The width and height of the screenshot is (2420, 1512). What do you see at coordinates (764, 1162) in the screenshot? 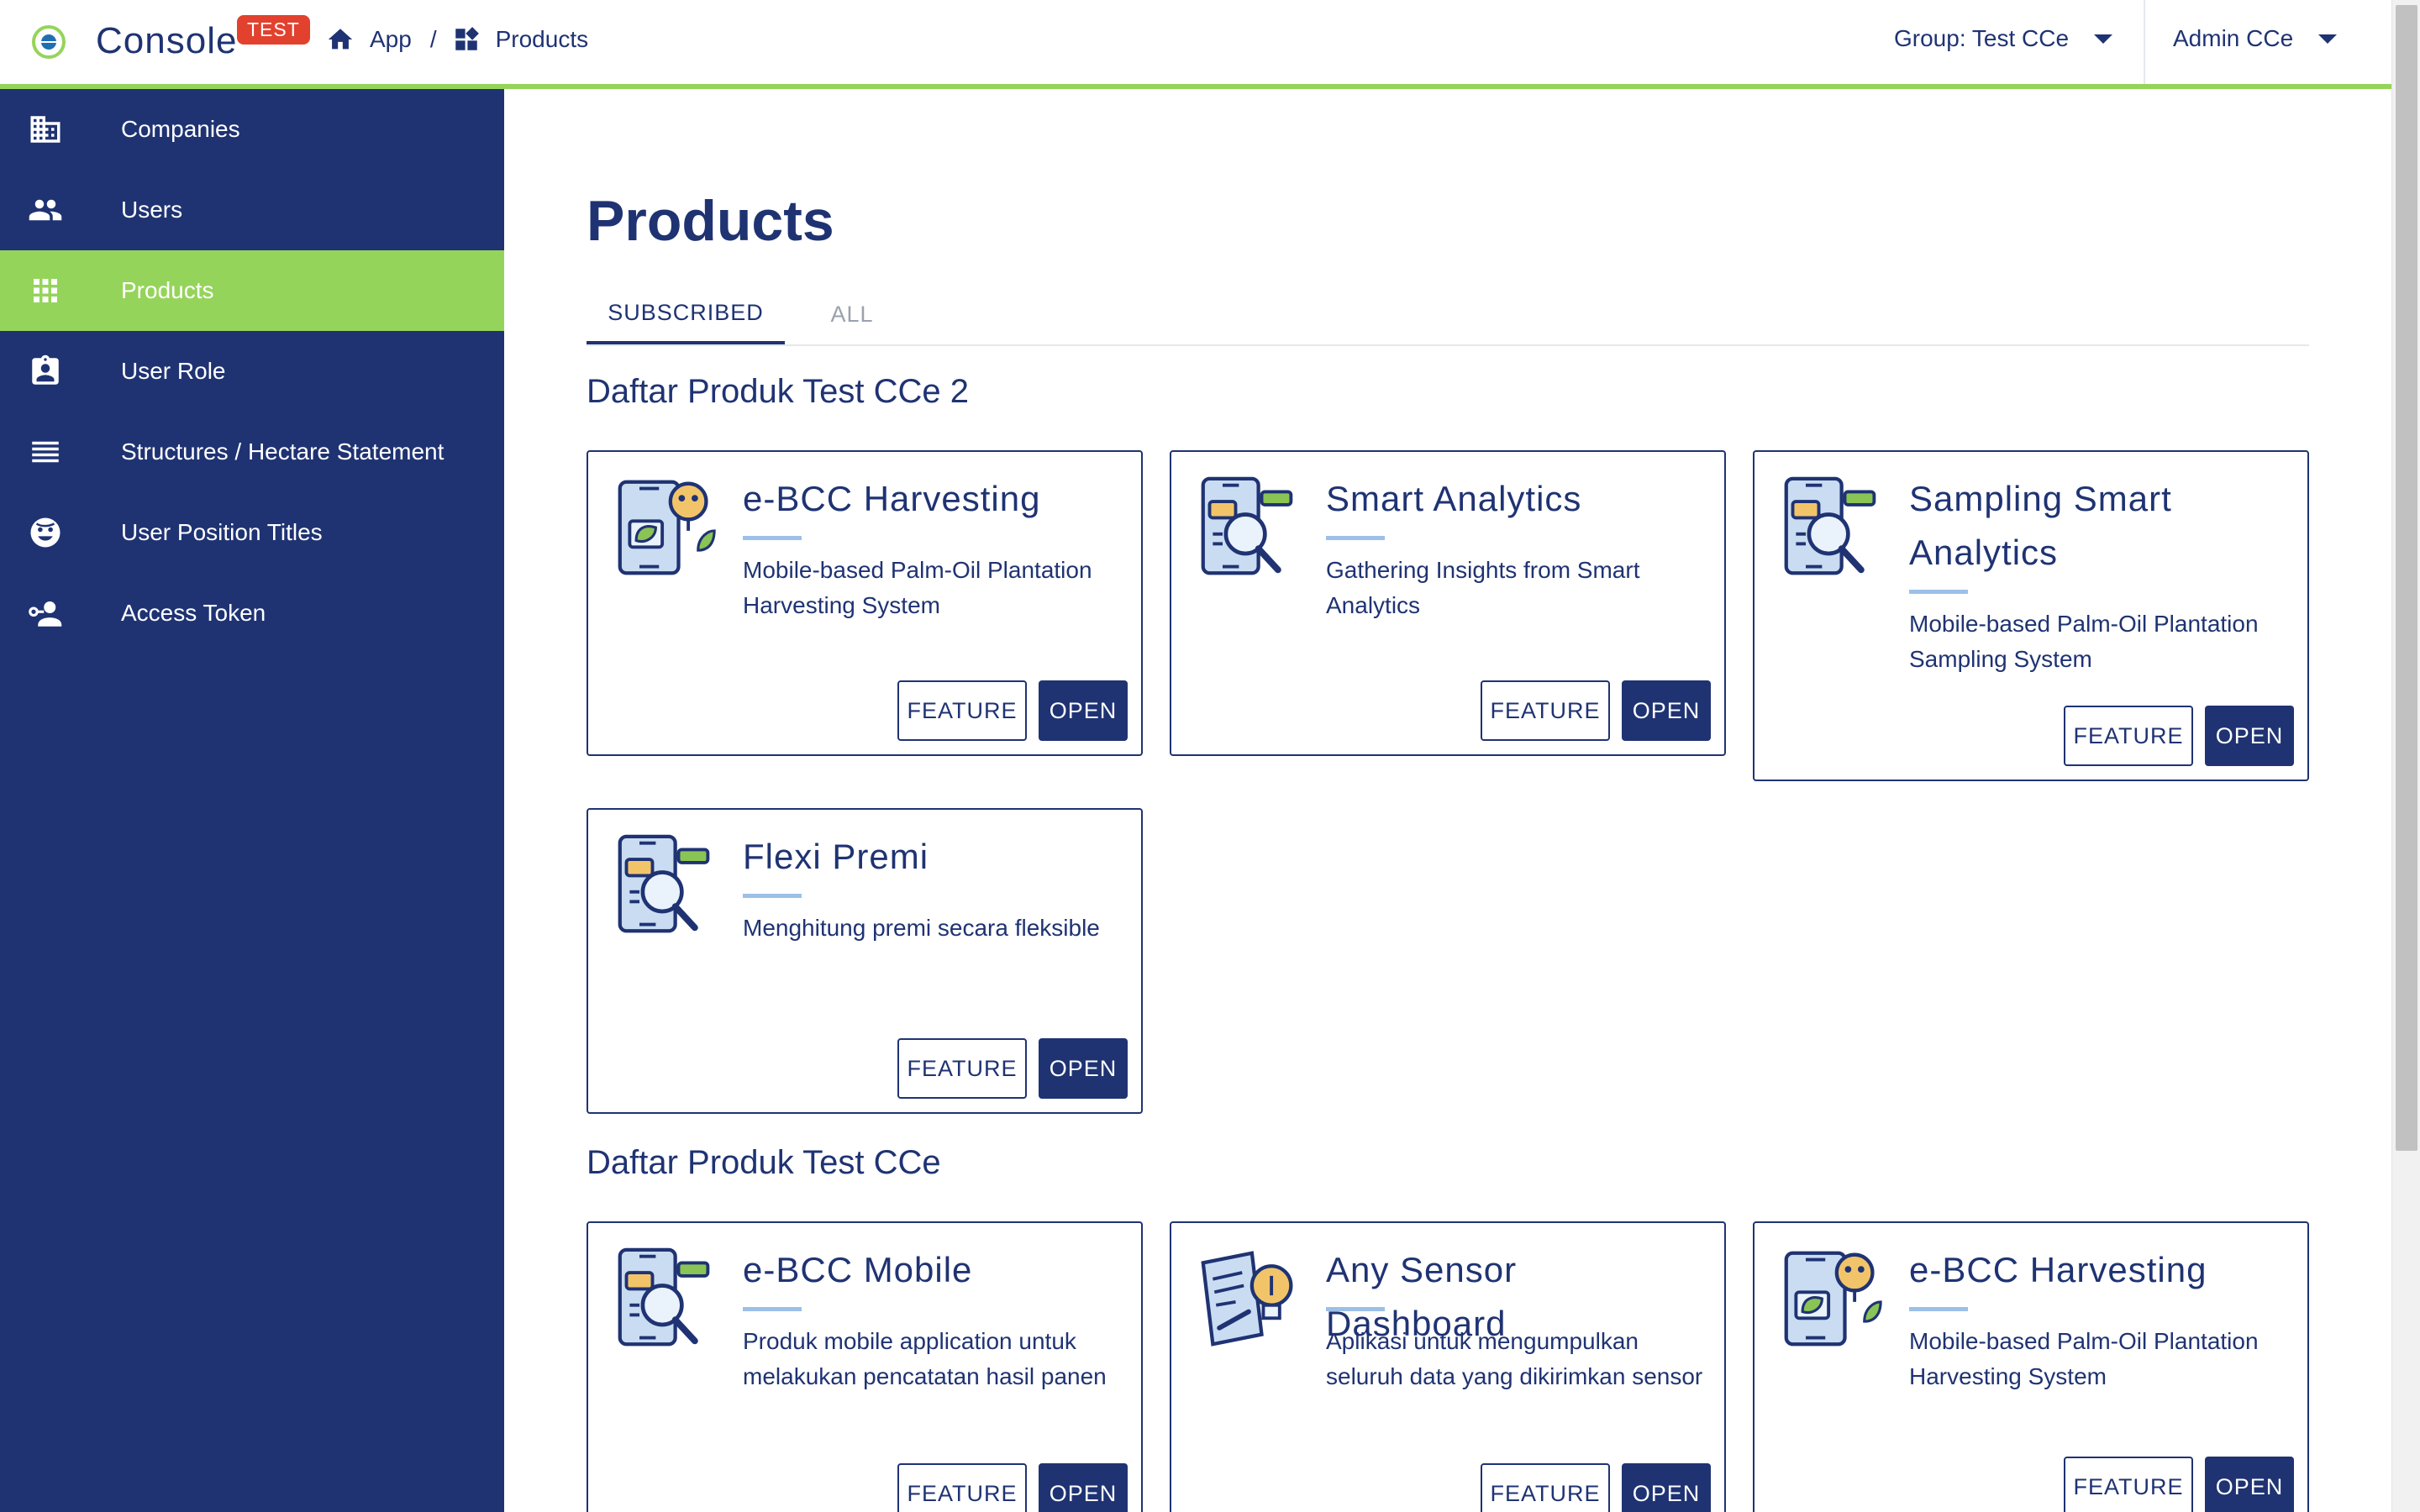
I see `group-title: Daftar Produk Test CCe` at bounding box center [764, 1162].